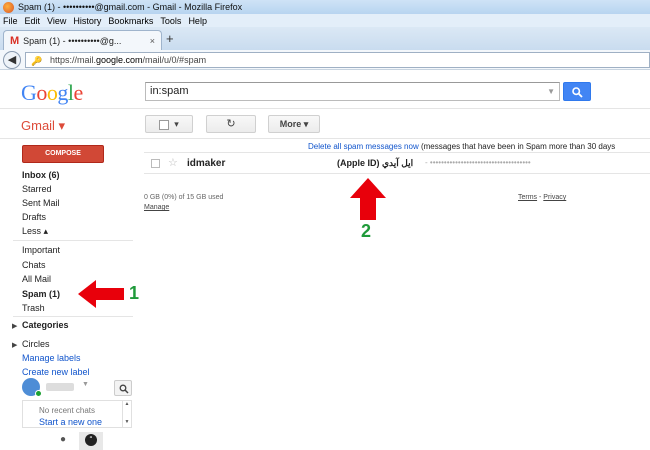  What do you see at coordinates (51, 358) in the screenshot?
I see `manage-labels-link: Manage labels` at bounding box center [51, 358].